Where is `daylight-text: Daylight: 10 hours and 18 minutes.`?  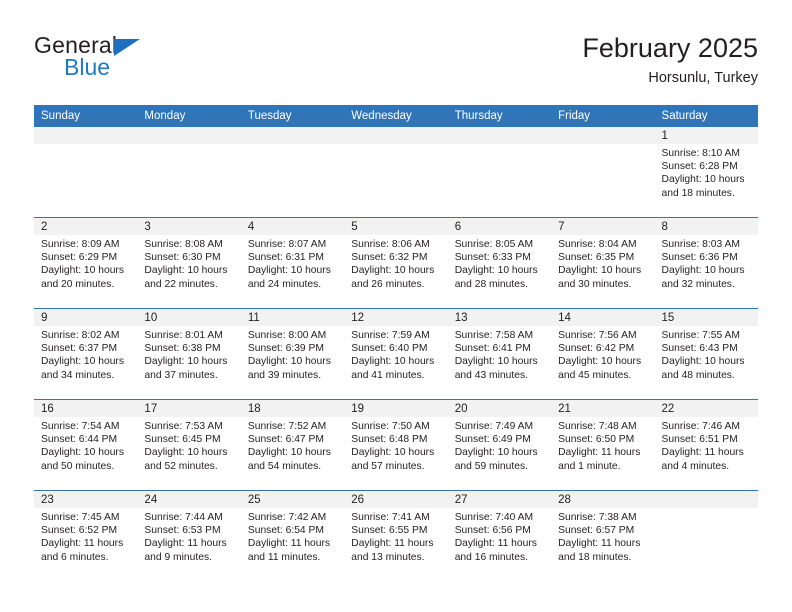
daylight-text: Daylight: 10 hours and 18 minutes. is located at coordinates (703, 186).